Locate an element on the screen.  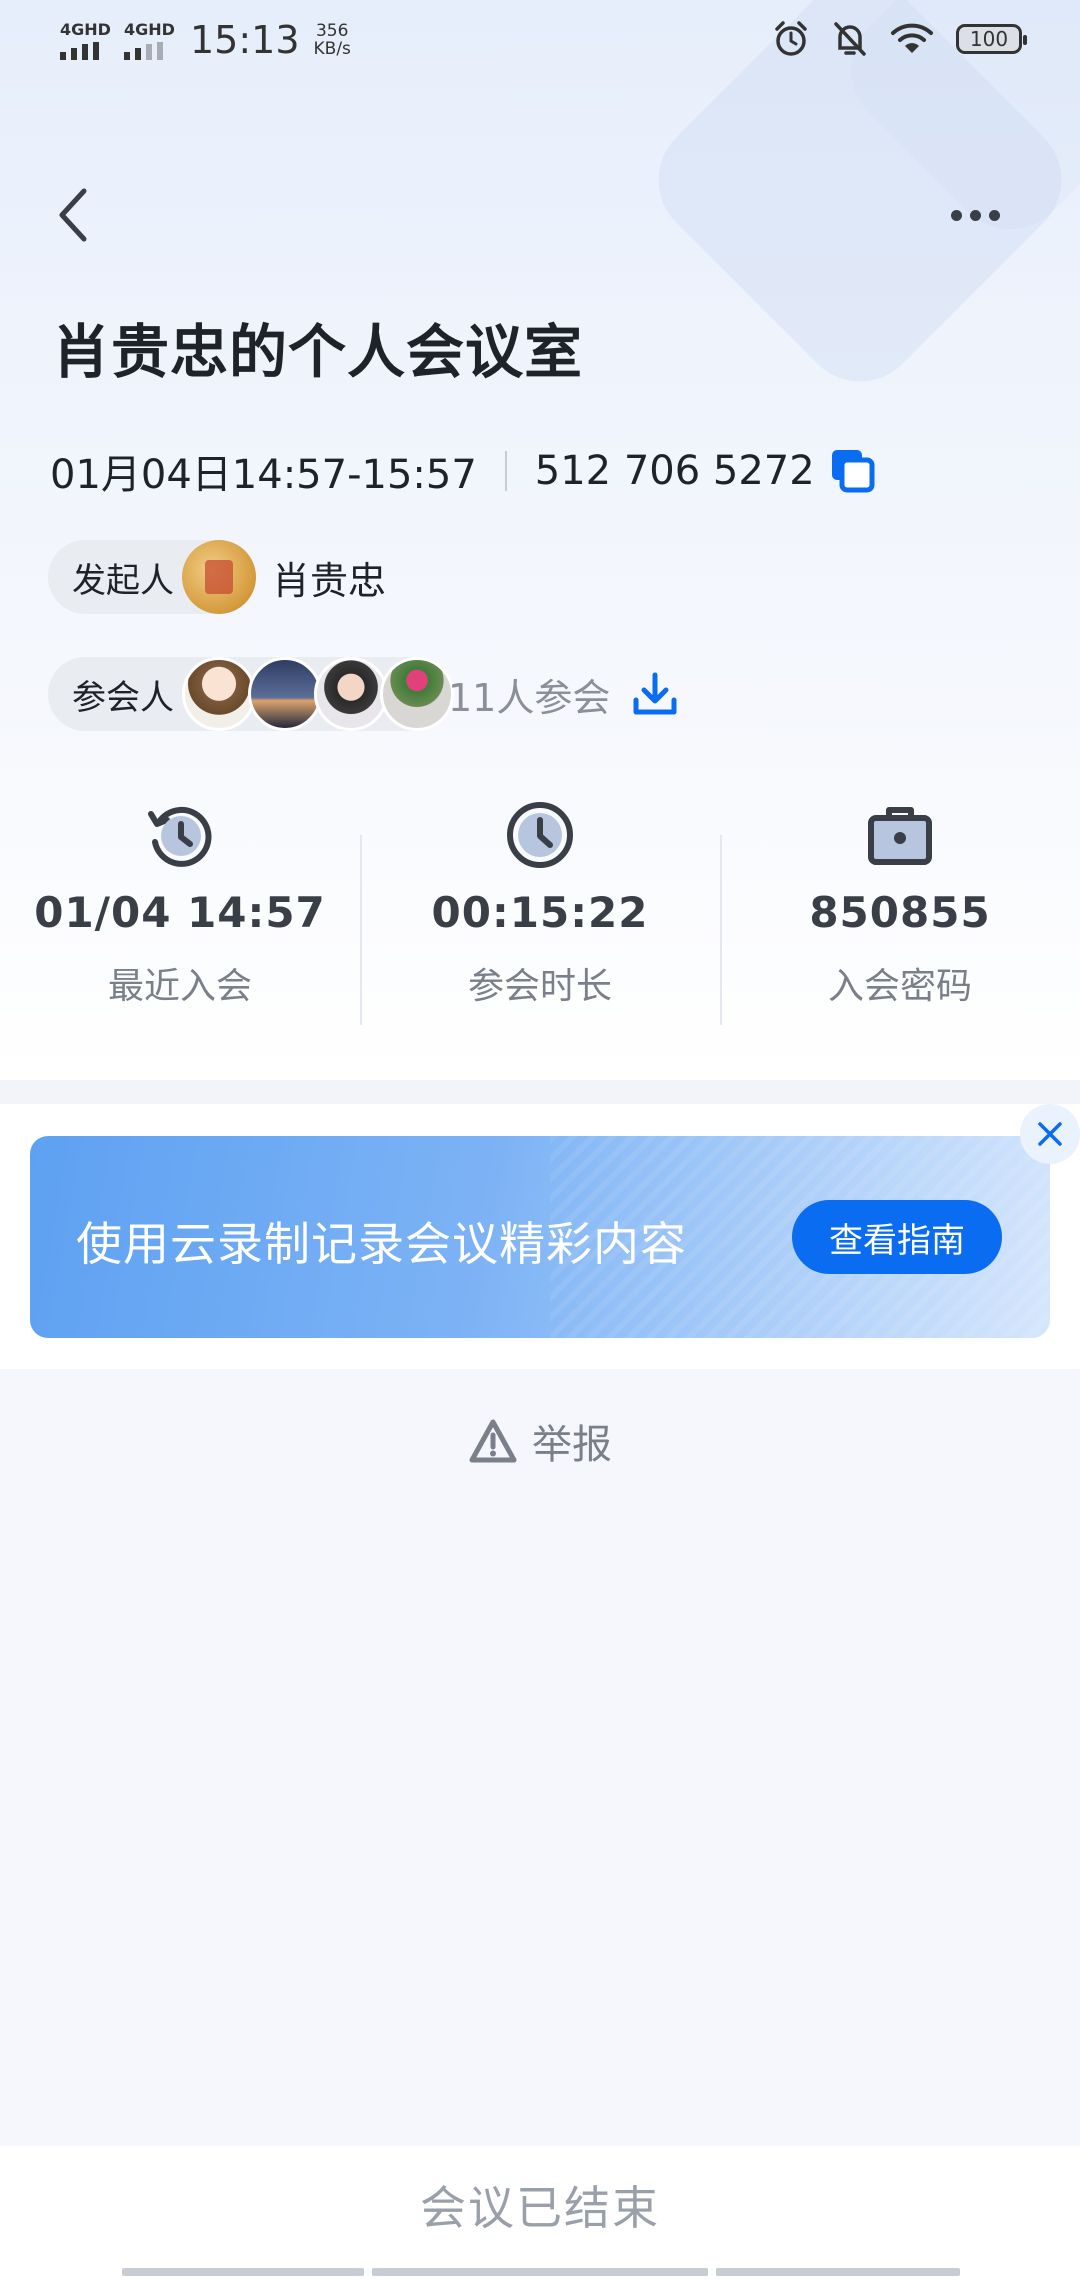
download-icon is located at coordinates (655, 695).